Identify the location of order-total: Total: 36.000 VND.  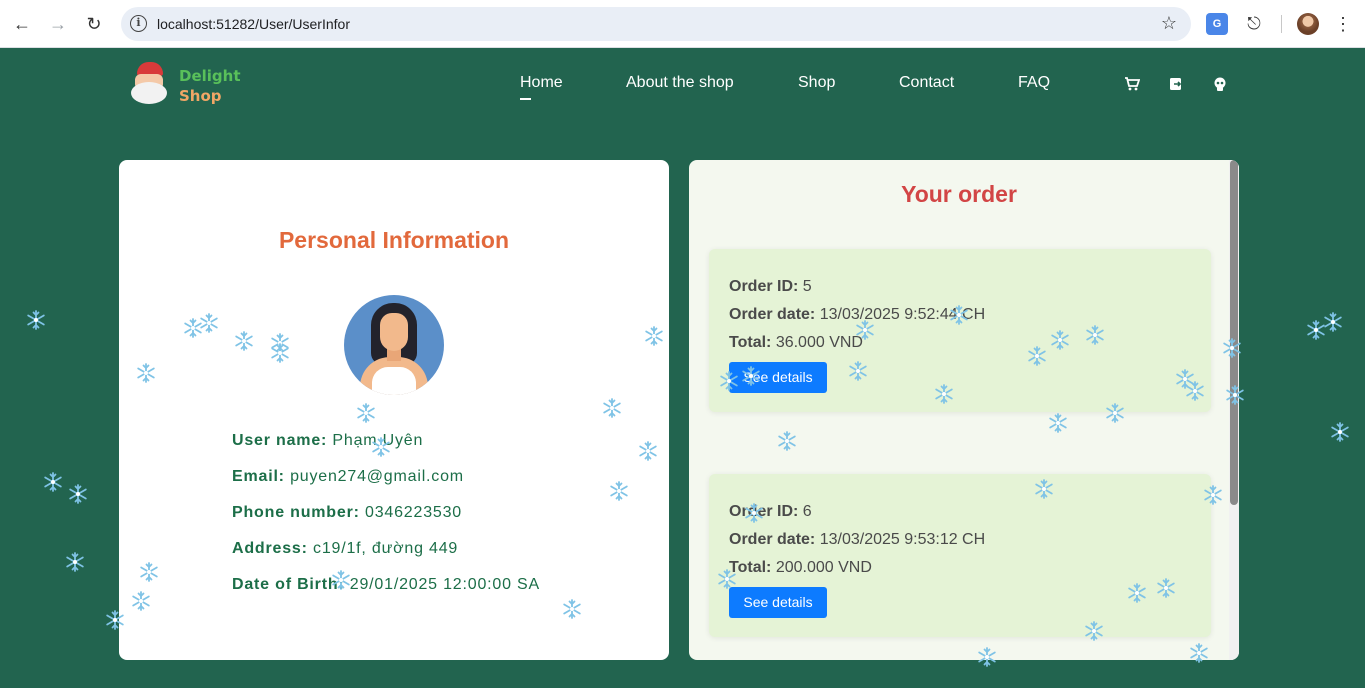
(796, 342).